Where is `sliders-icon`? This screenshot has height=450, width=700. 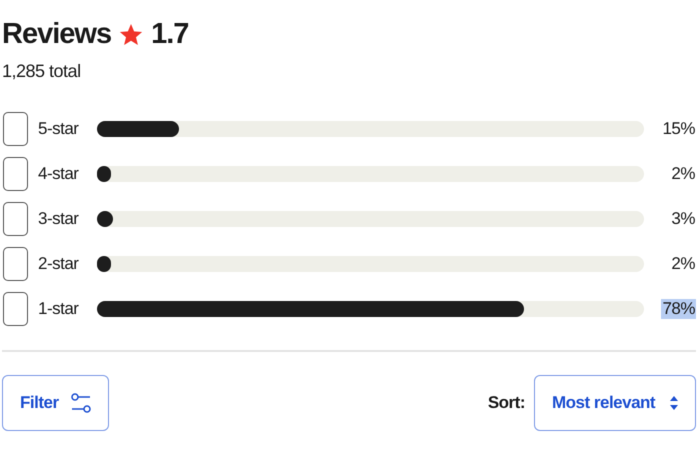
sliders-icon is located at coordinates (80, 403).